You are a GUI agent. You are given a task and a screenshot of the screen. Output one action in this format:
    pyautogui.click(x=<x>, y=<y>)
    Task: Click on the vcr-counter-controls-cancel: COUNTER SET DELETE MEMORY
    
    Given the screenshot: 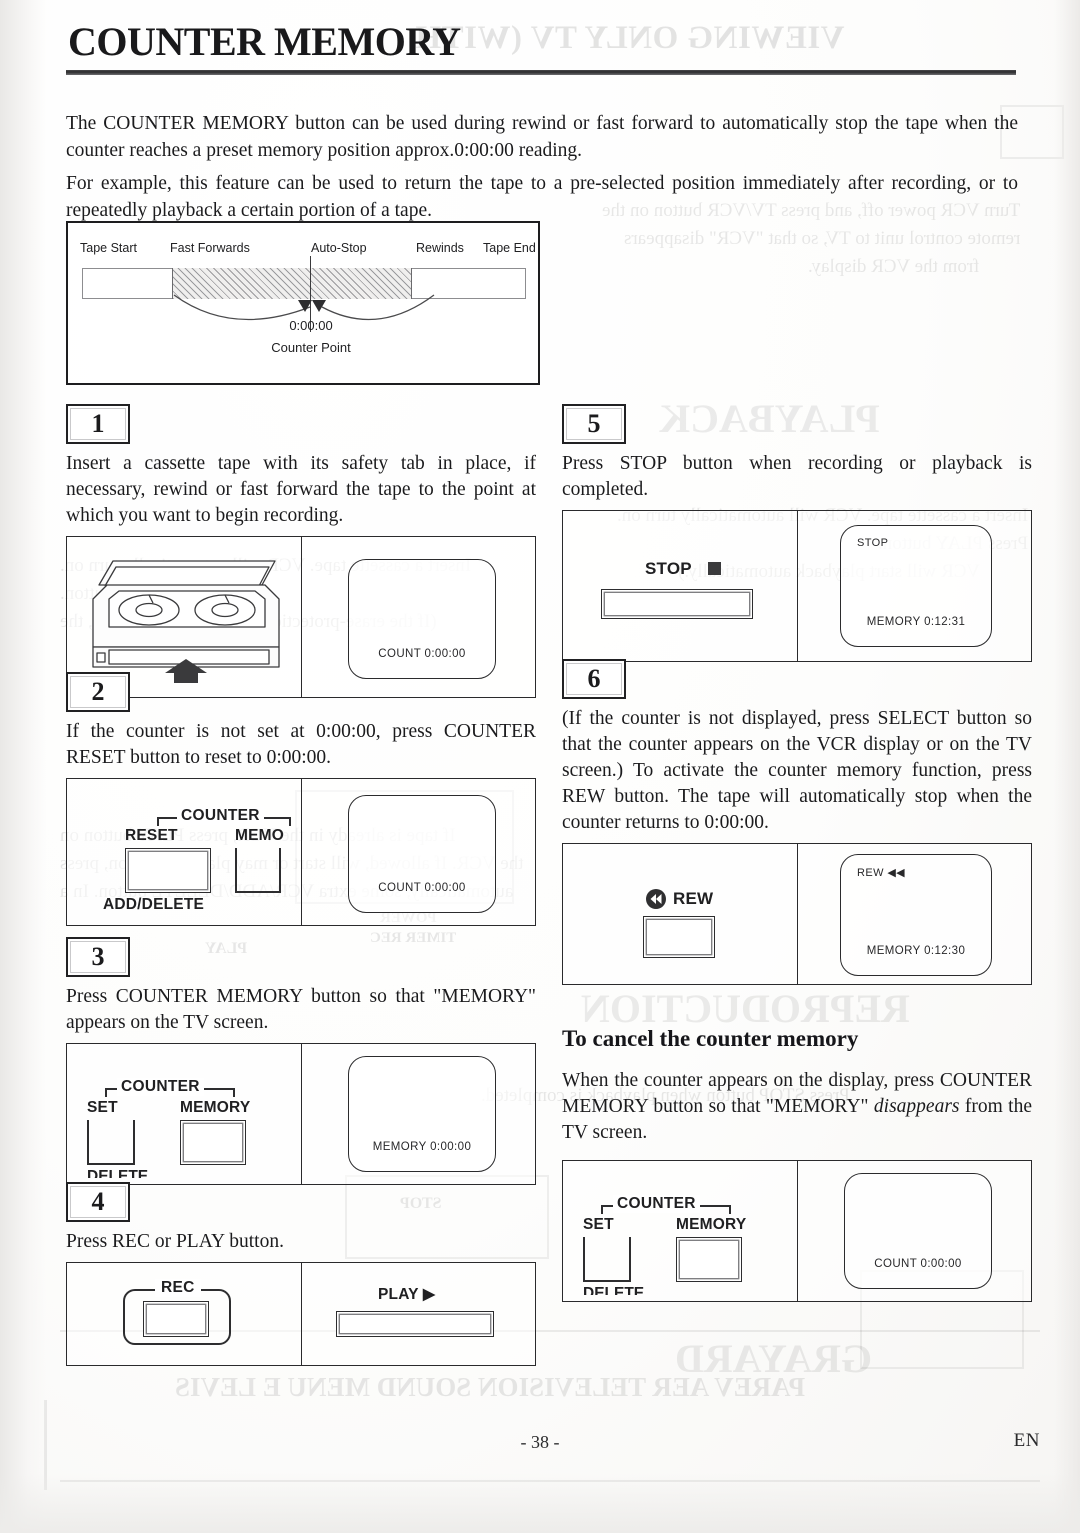 What is the action you would take?
    pyautogui.click(x=680, y=1232)
    